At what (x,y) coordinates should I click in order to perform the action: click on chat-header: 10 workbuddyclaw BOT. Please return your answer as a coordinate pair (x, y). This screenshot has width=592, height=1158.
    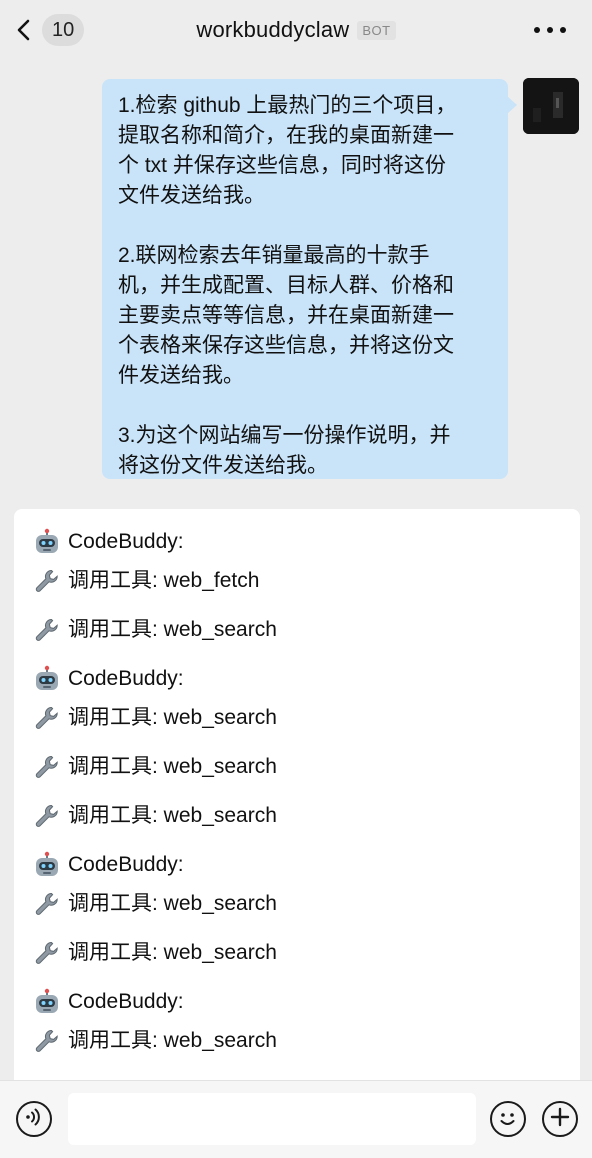
    Looking at the image, I should click on (296, 30).